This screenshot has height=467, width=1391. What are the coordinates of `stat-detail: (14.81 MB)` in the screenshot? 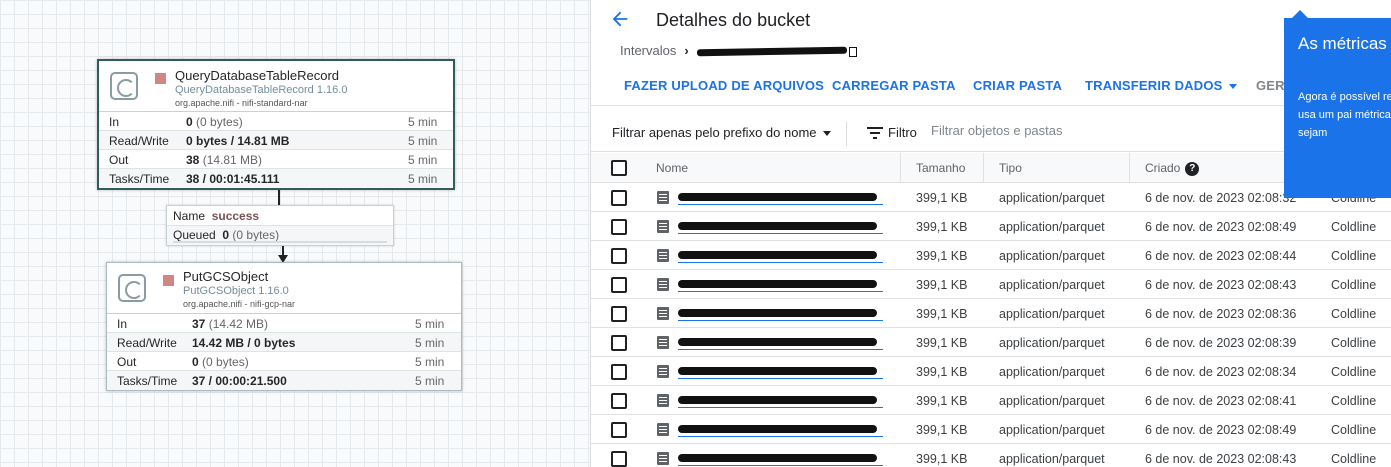 It's located at (231, 160).